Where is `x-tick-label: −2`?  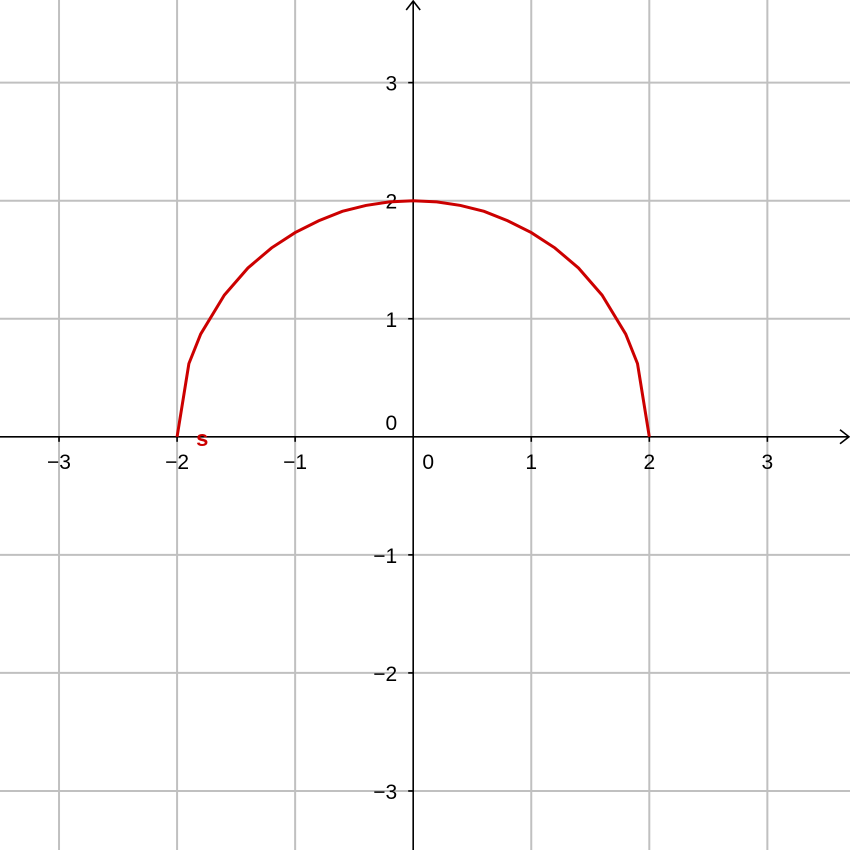
x-tick-label: −2 is located at coordinates (177, 462).